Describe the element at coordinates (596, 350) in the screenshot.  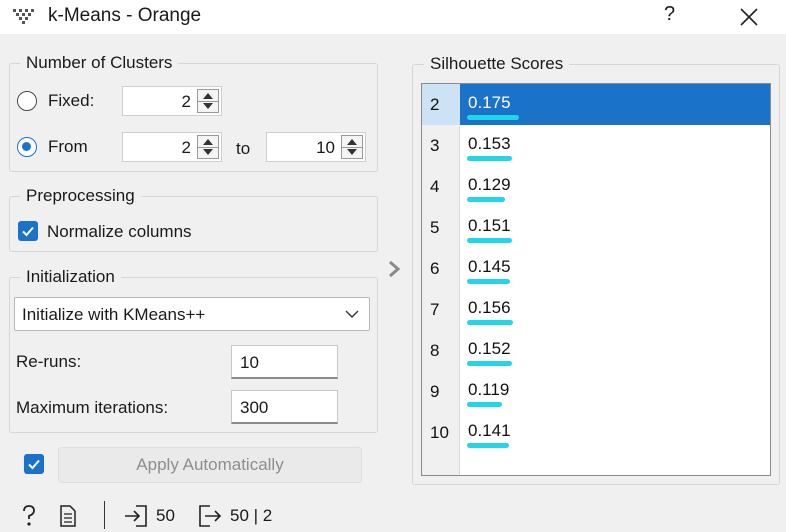
I see `table-row: 8 0.152` at that location.